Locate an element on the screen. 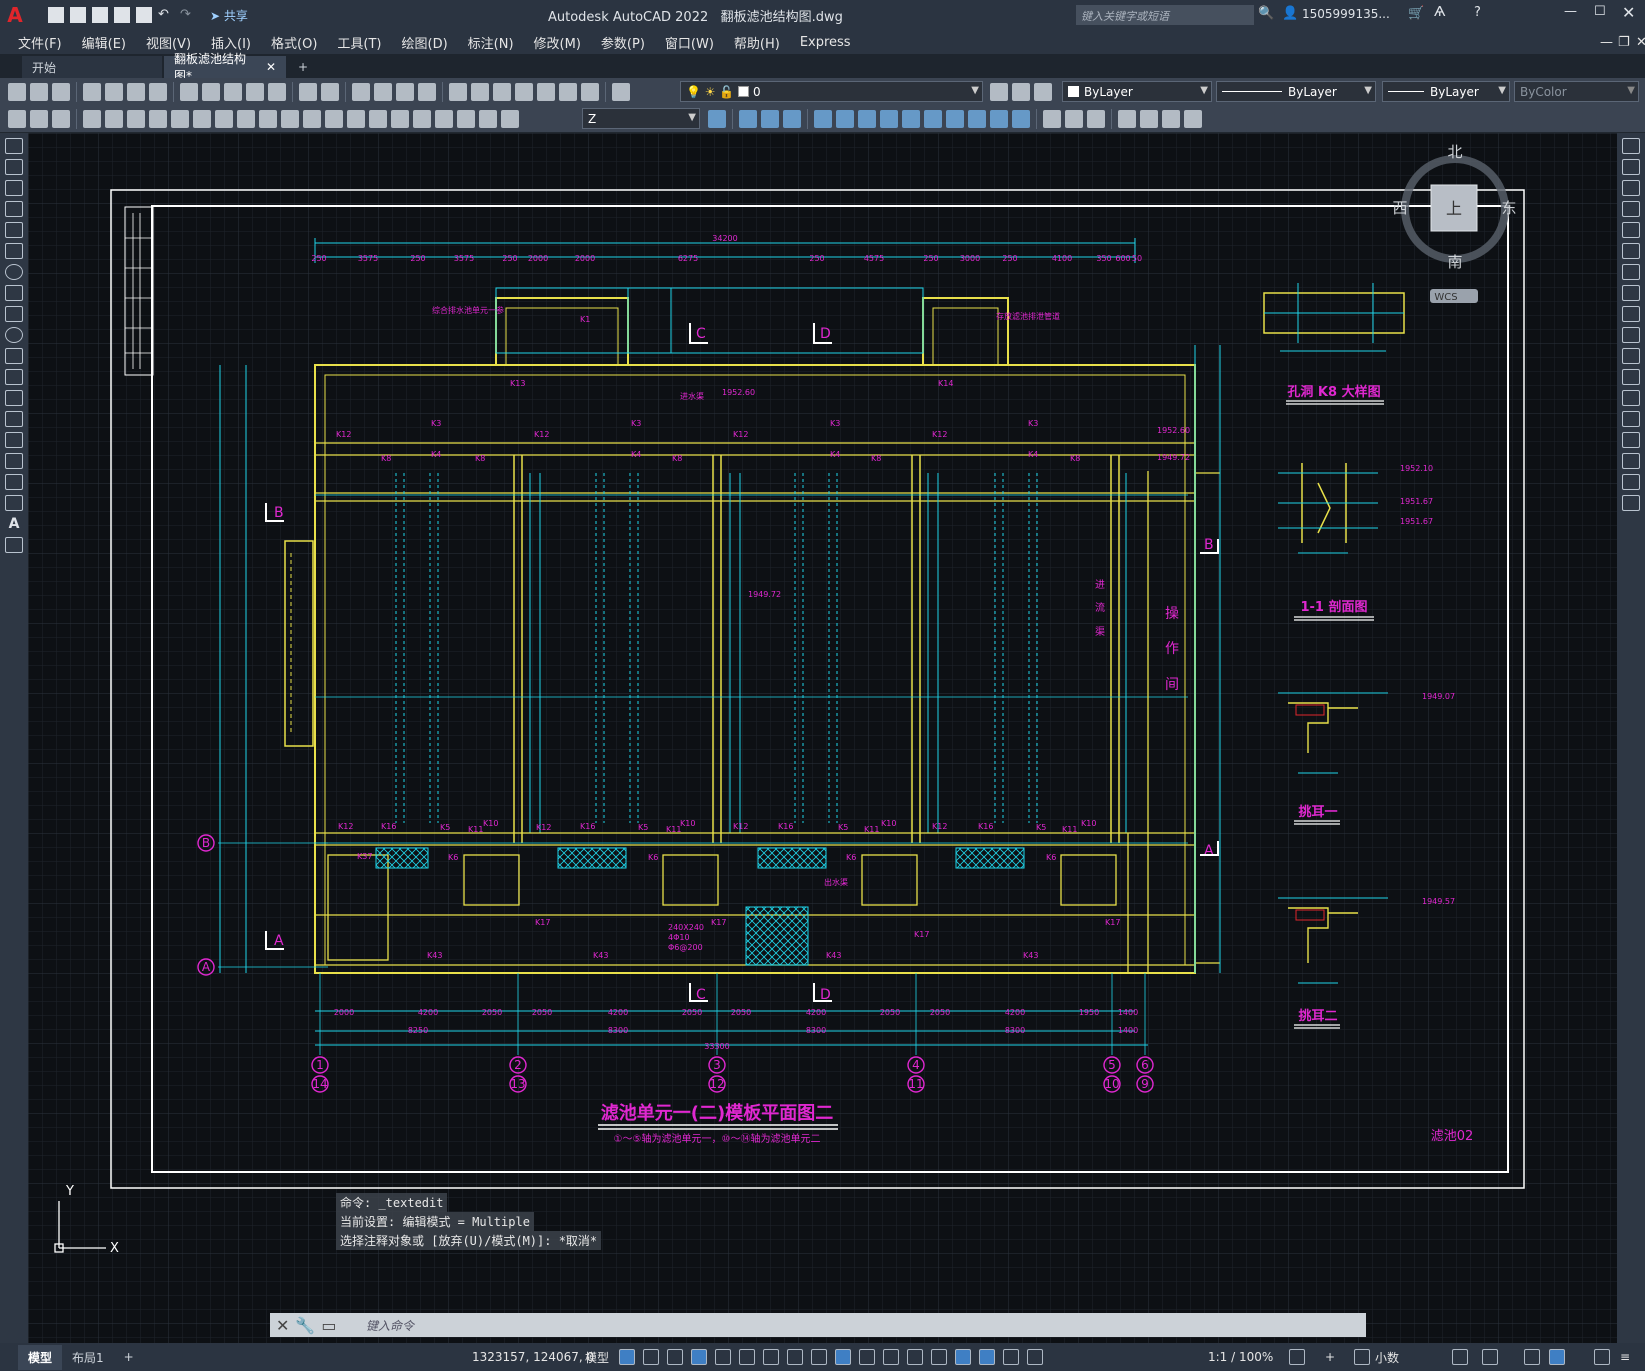  cut-icon is located at coordinates (189, 91).